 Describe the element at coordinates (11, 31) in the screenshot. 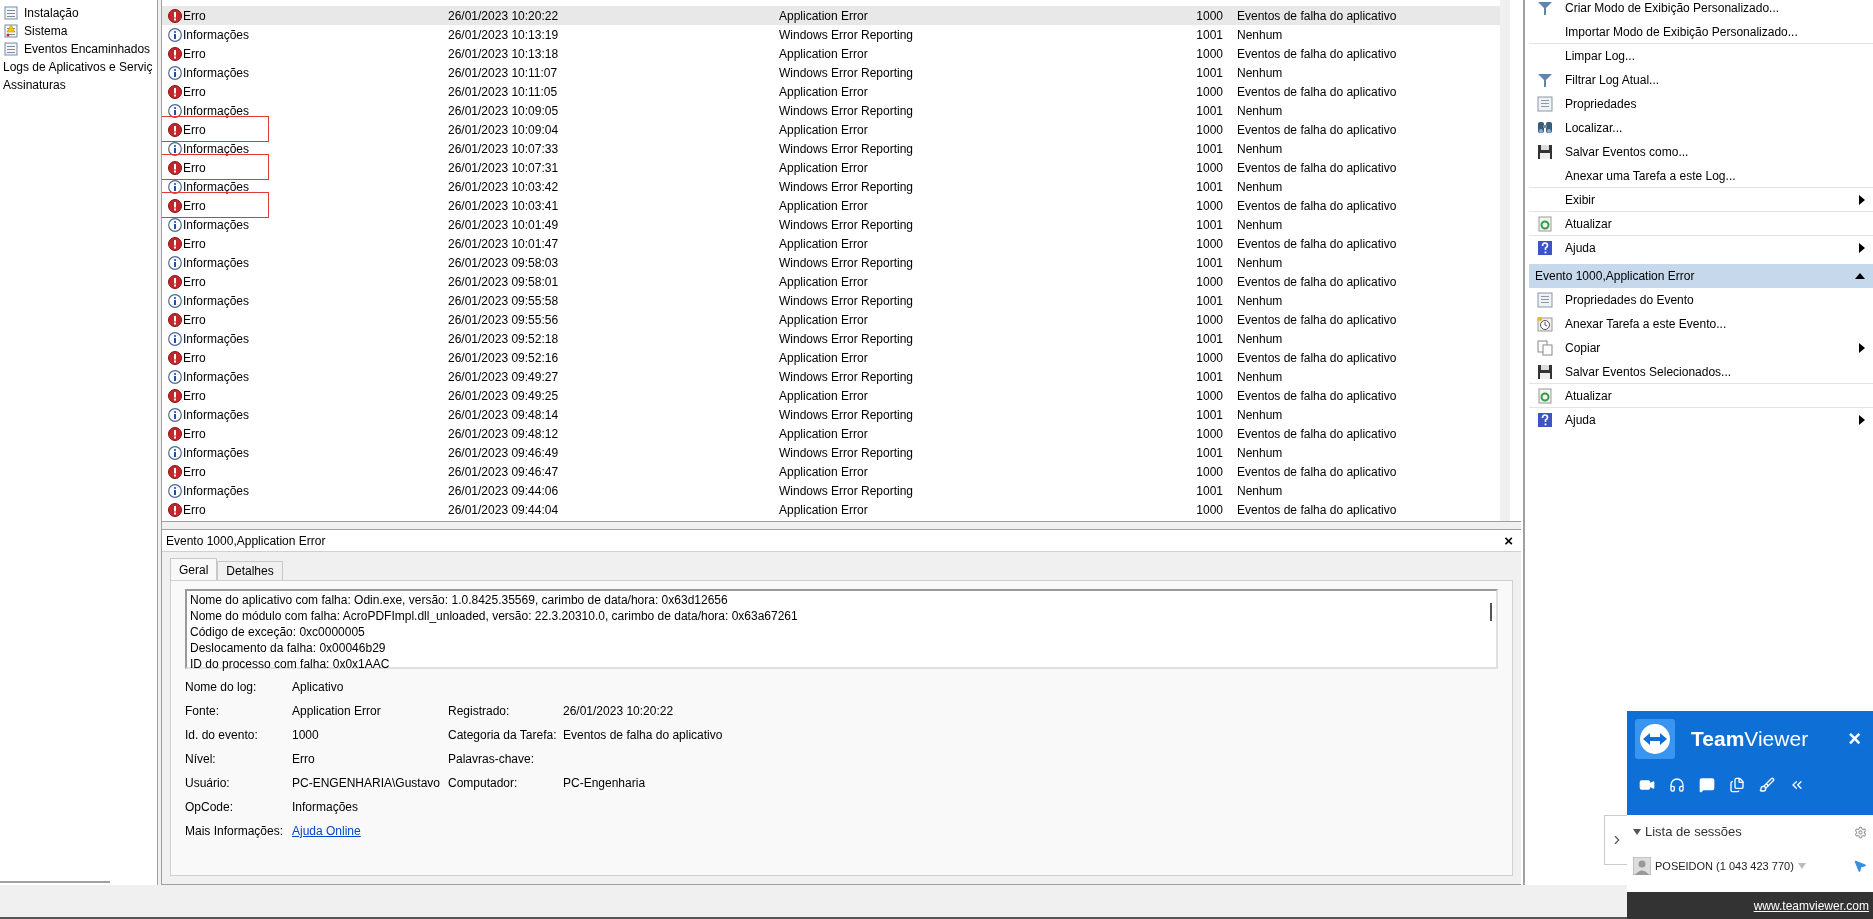

I see `log-warning-icon` at that location.